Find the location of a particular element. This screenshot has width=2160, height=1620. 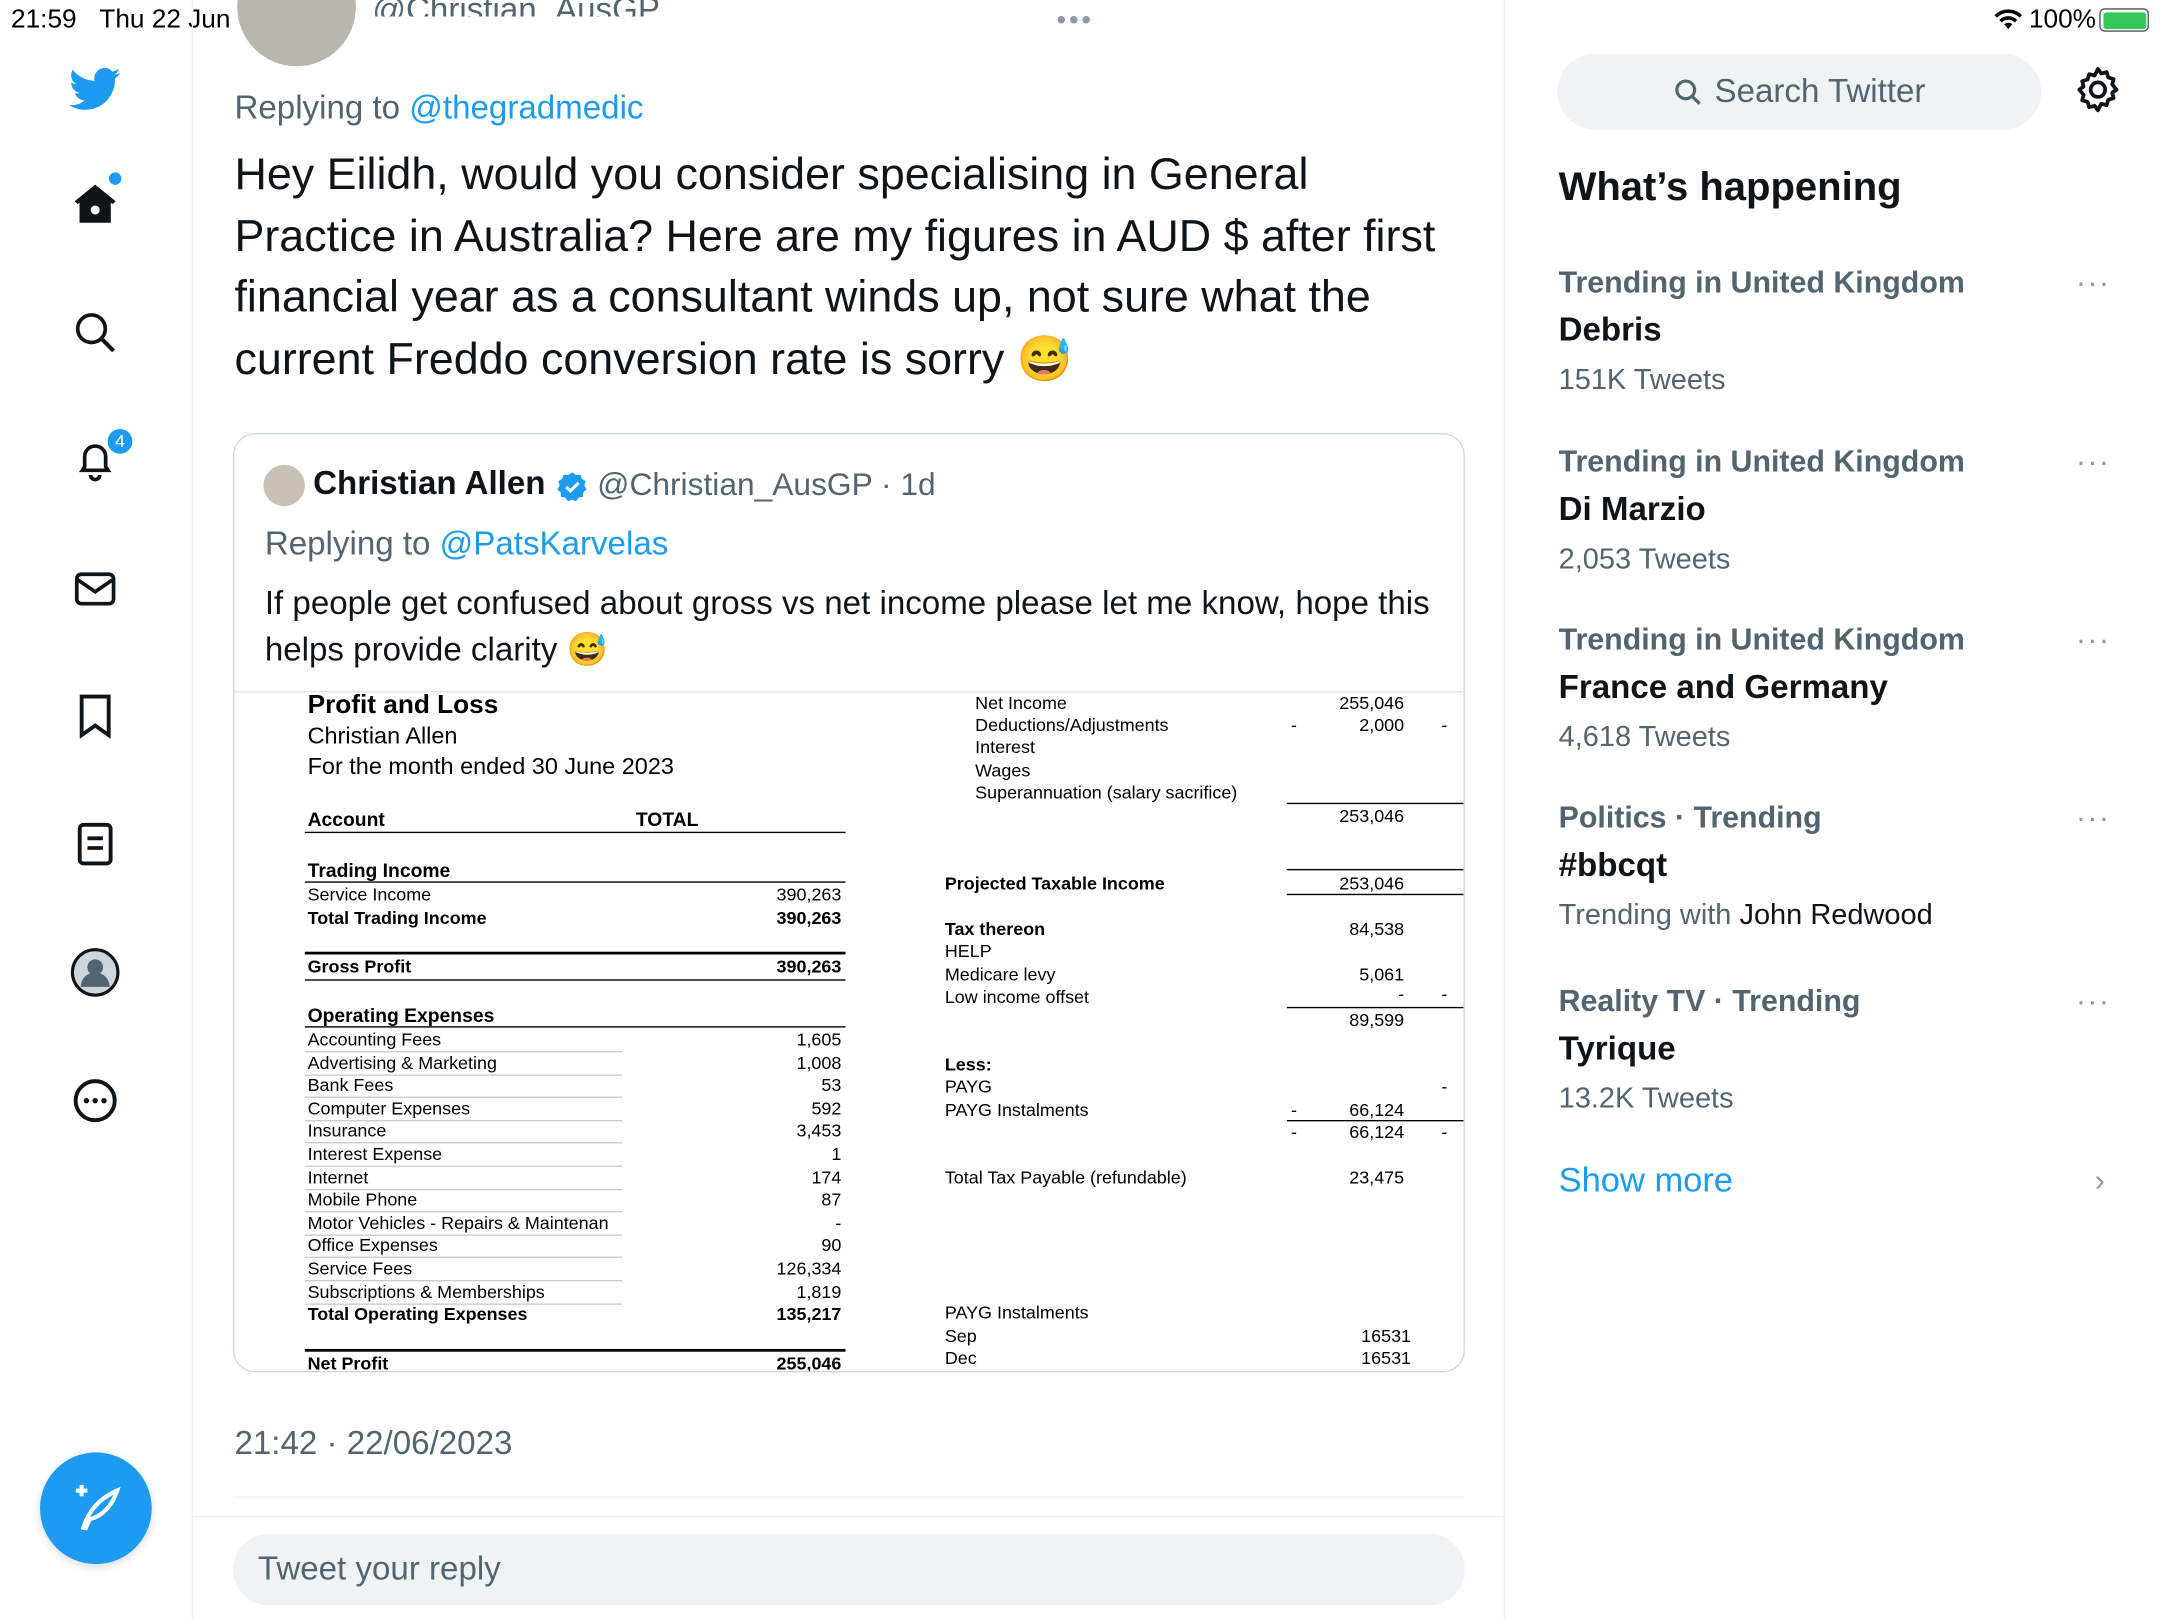

expense-label: Subscriptions & Memberships is located at coordinates (426, 1291).